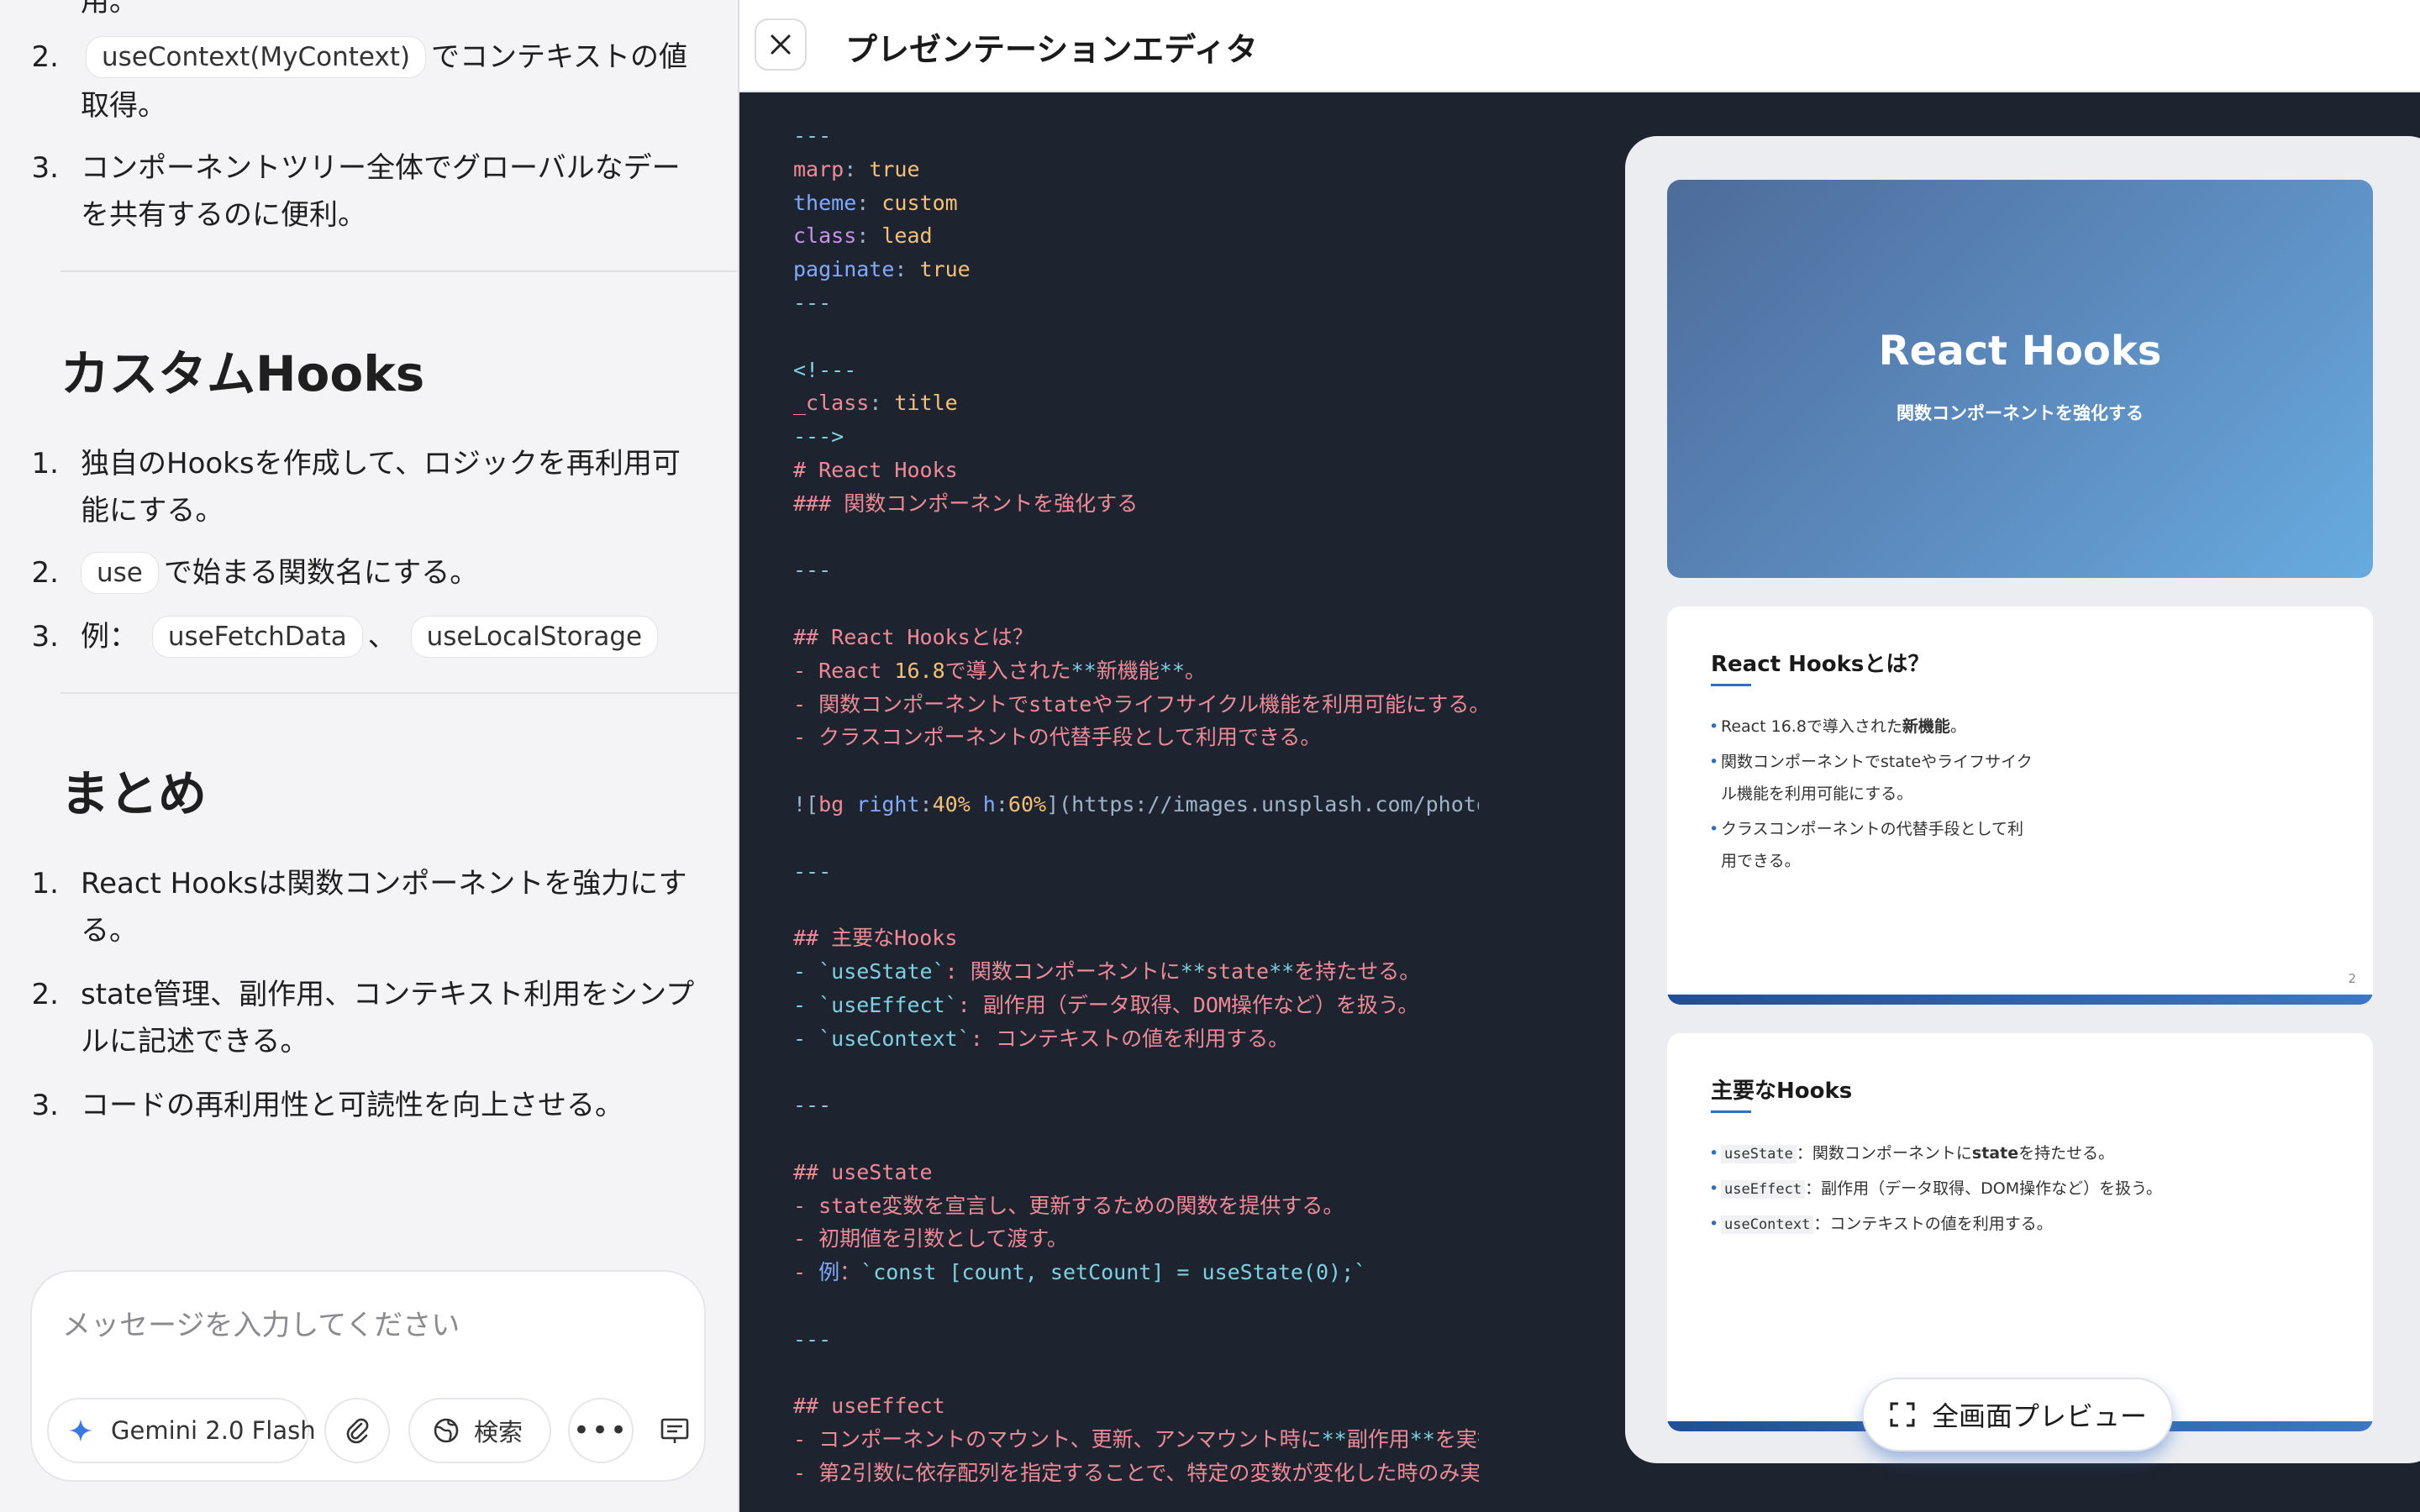  What do you see at coordinates (2017, 1415) in the screenshot?
I see `fullscreen-preview-button: 全画面プレビュー` at bounding box center [2017, 1415].